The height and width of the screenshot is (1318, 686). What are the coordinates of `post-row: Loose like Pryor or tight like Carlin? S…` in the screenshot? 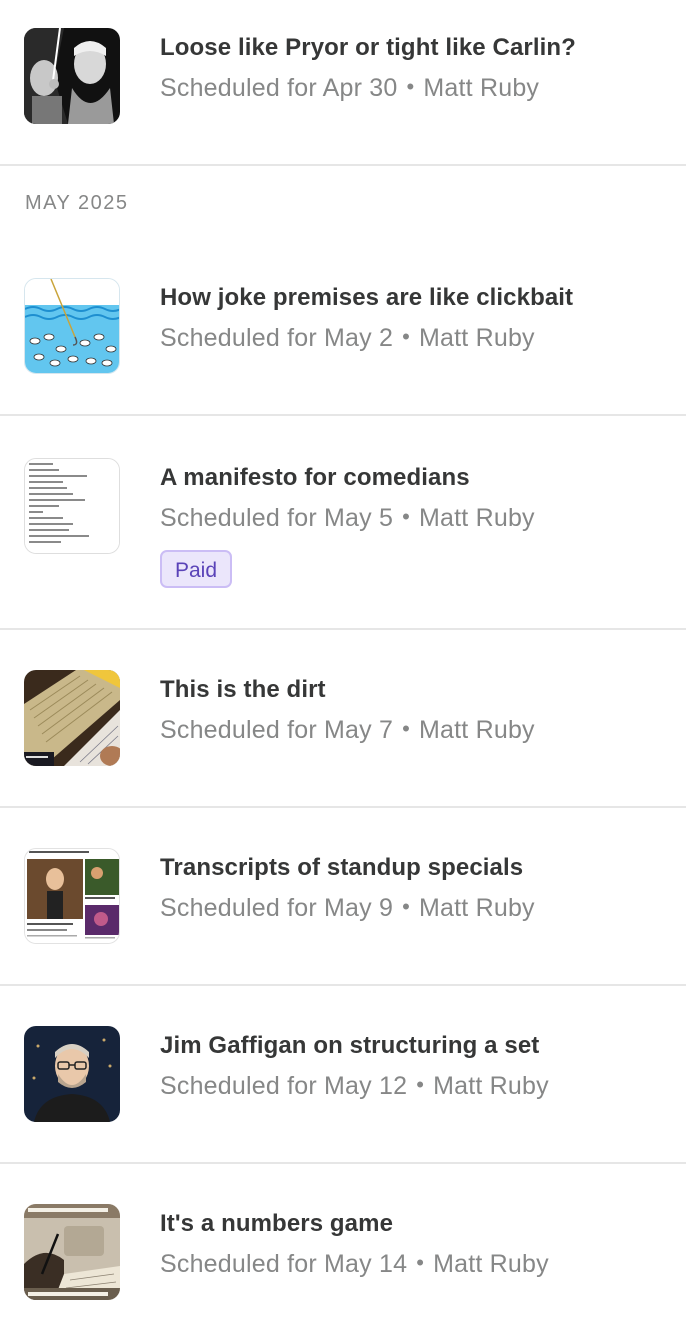 It's located at (343, 83).